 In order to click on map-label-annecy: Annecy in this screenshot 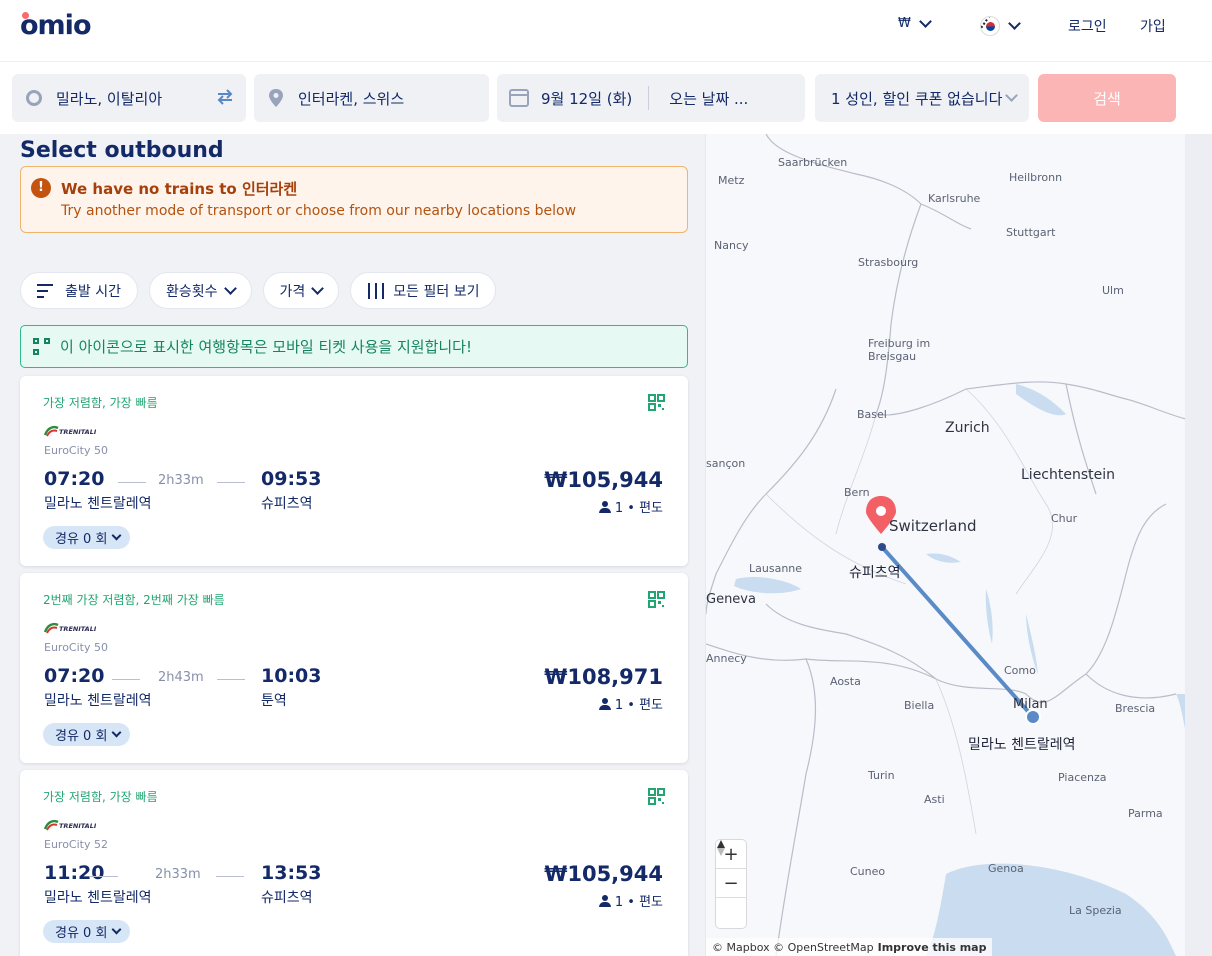, I will do `click(726, 658)`.